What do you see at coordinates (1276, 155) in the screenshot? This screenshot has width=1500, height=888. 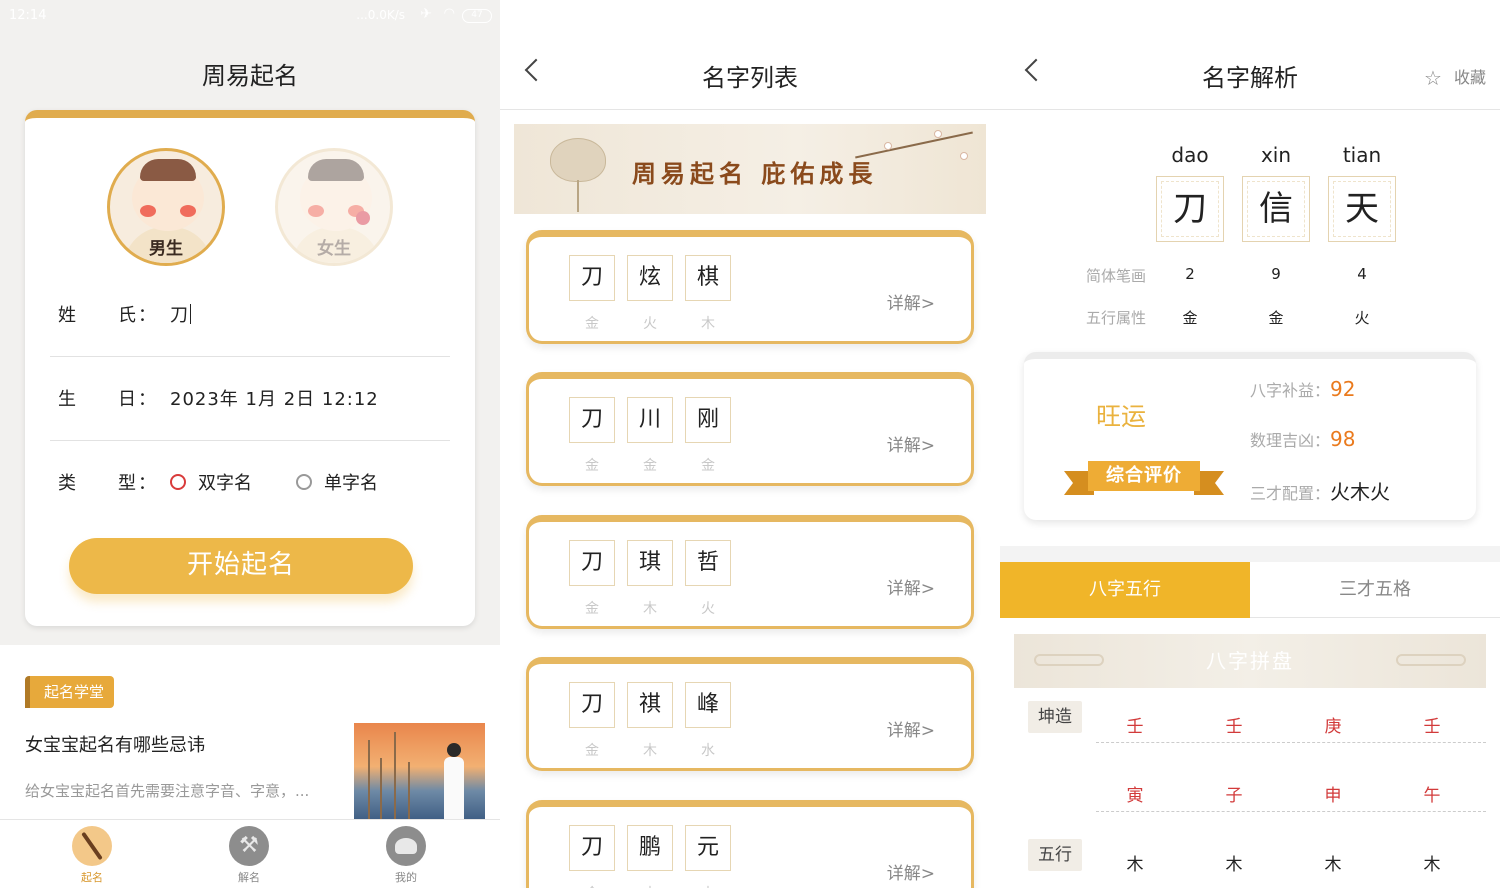 I see `pinyin-label: xin` at bounding box center [1276, 155].